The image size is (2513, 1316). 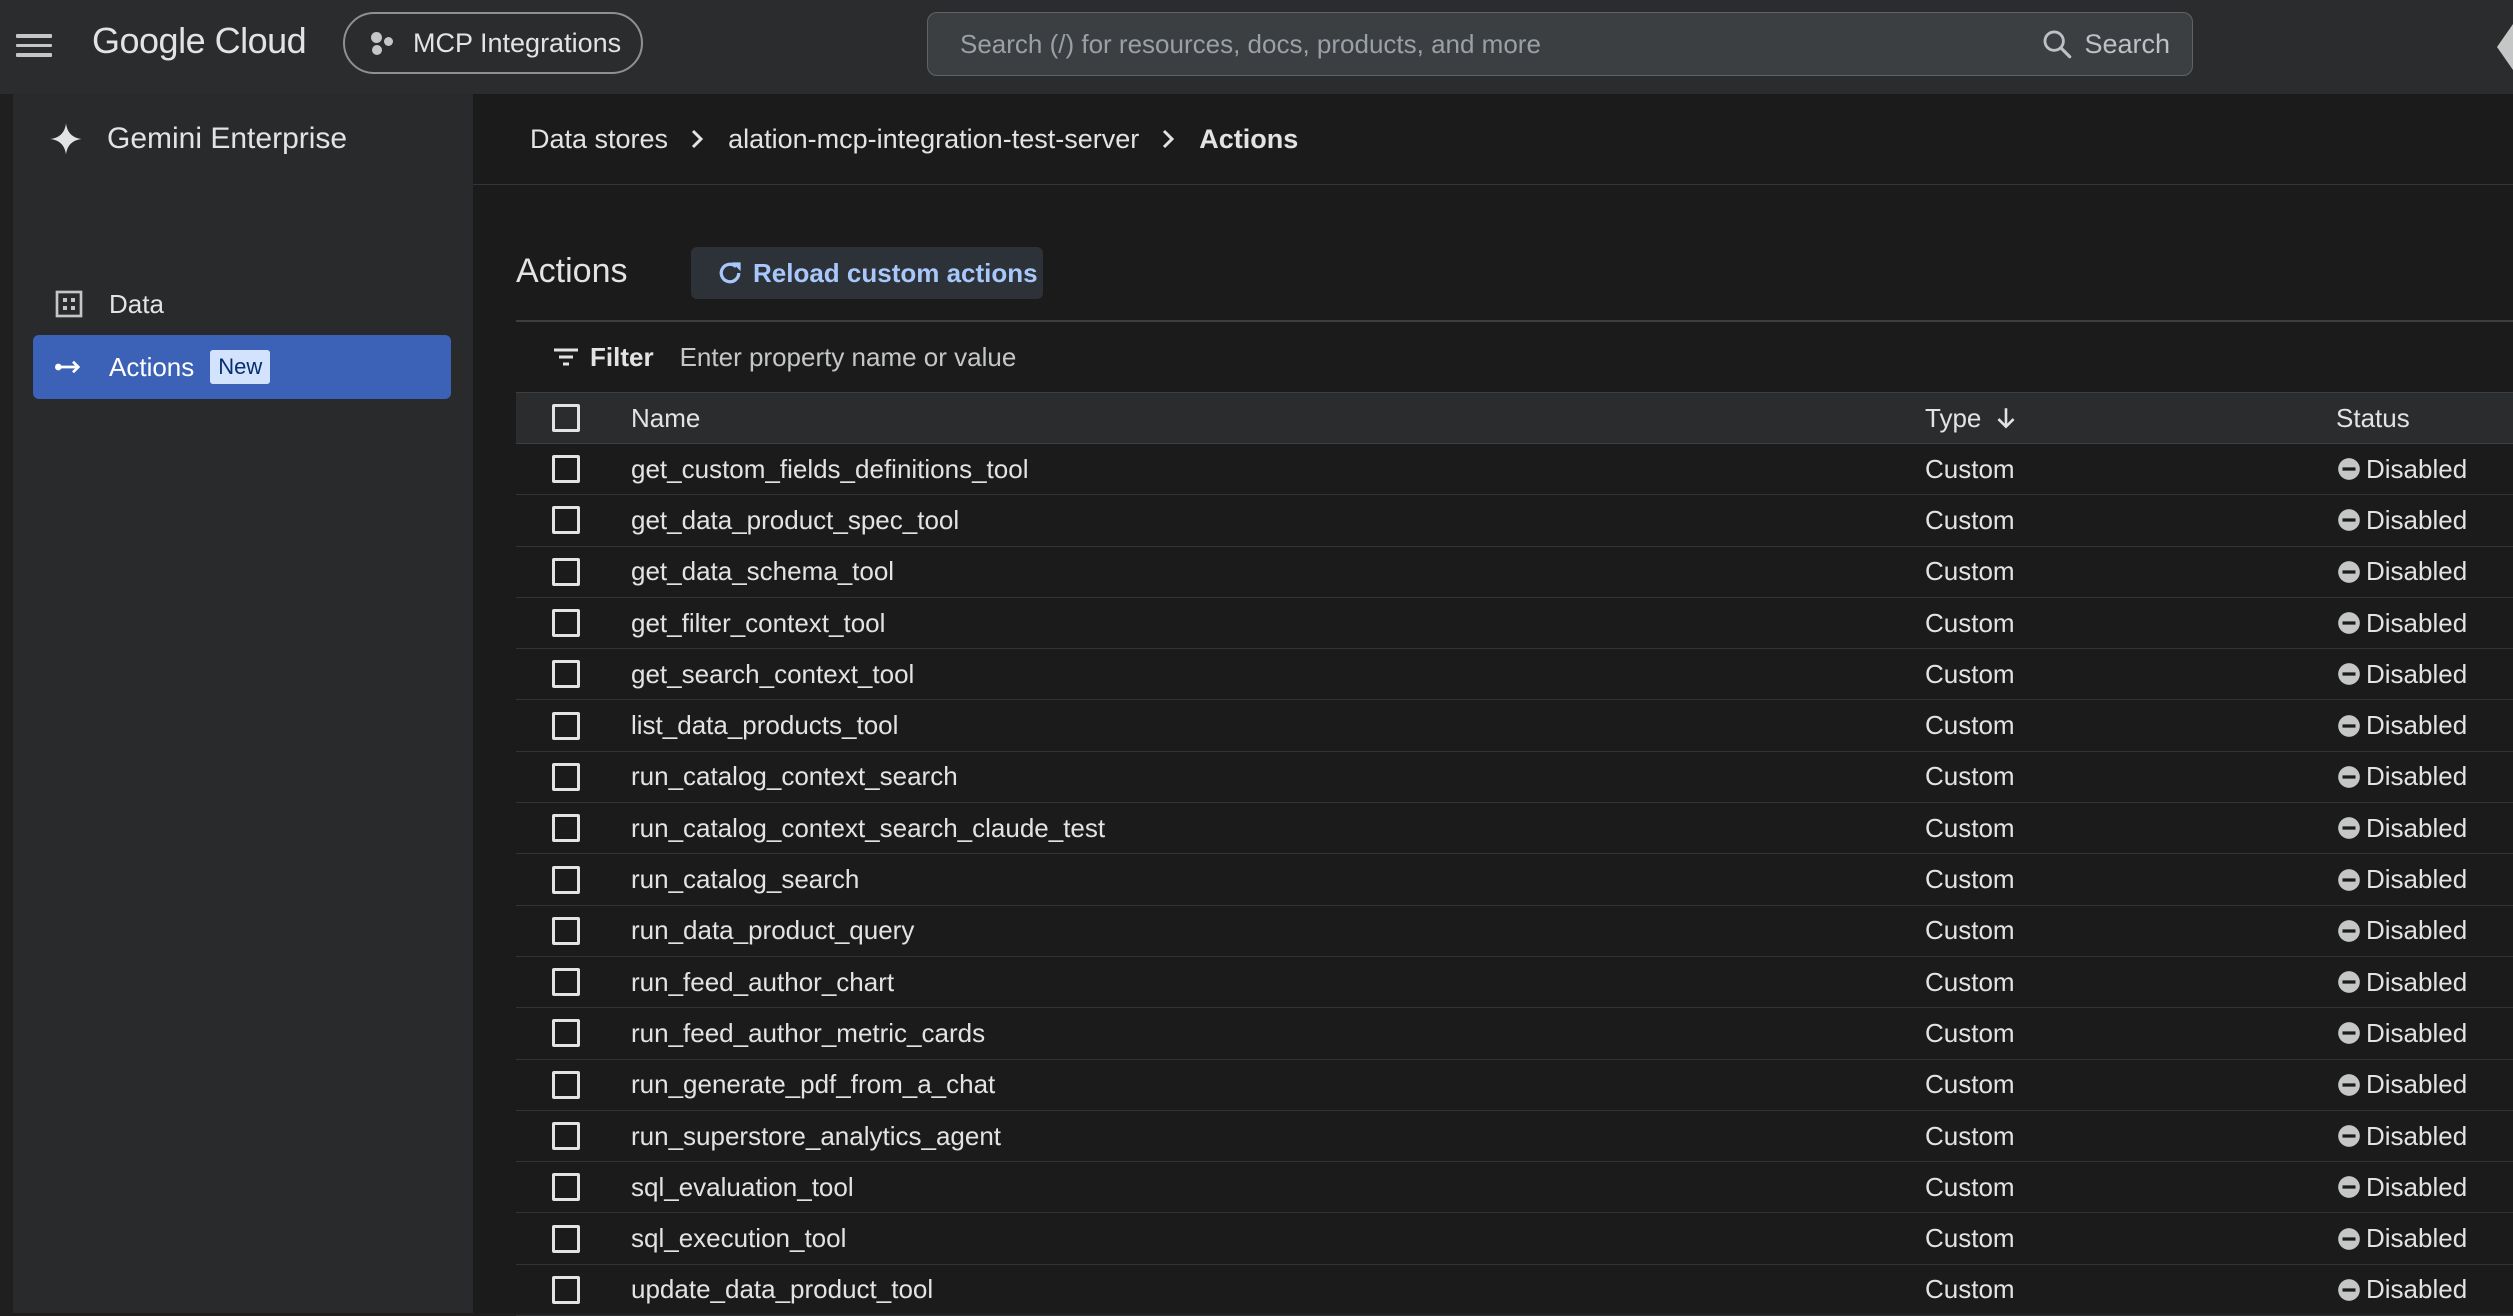 I want to click on new-badge: New, so click(x=240, y=367).